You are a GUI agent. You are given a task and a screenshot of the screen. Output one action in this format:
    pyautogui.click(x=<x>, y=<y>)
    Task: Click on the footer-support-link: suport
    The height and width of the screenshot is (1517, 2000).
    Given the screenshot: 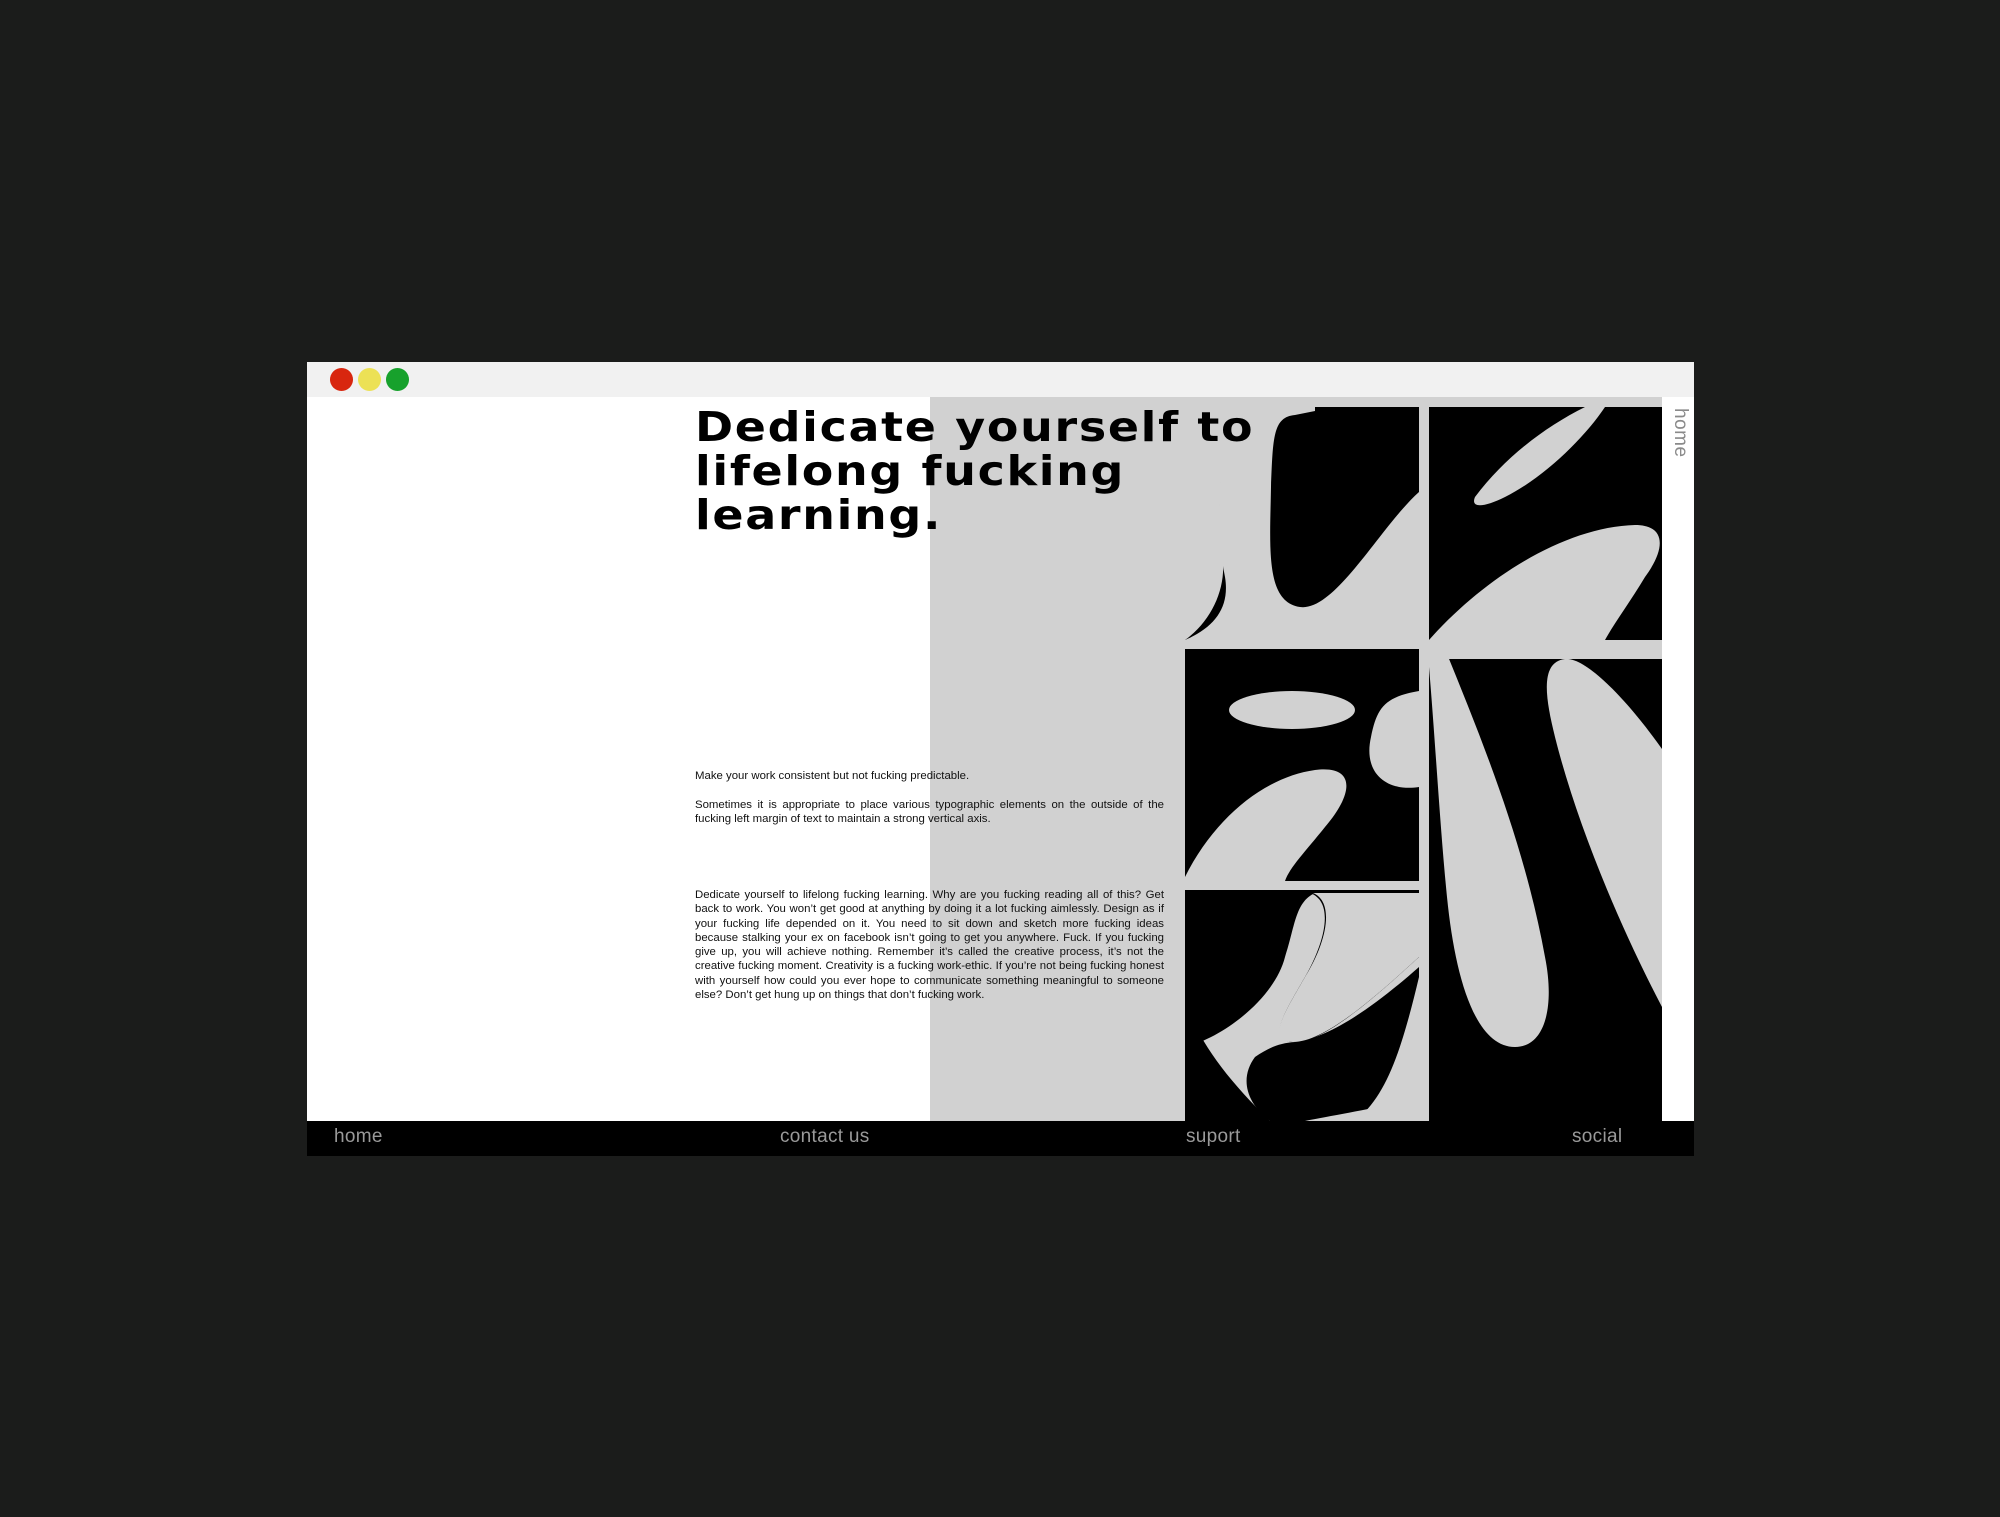 What is the action you would take?
    pyautogui.click(x=1213, y=1137)
    